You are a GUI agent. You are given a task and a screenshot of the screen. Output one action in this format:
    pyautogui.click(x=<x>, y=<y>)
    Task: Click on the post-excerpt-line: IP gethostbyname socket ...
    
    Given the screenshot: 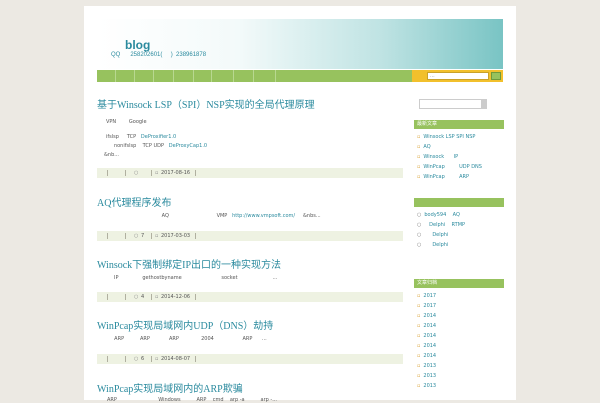 What is the action you would take?
    pyautogui.click(x=196, y=278)
    